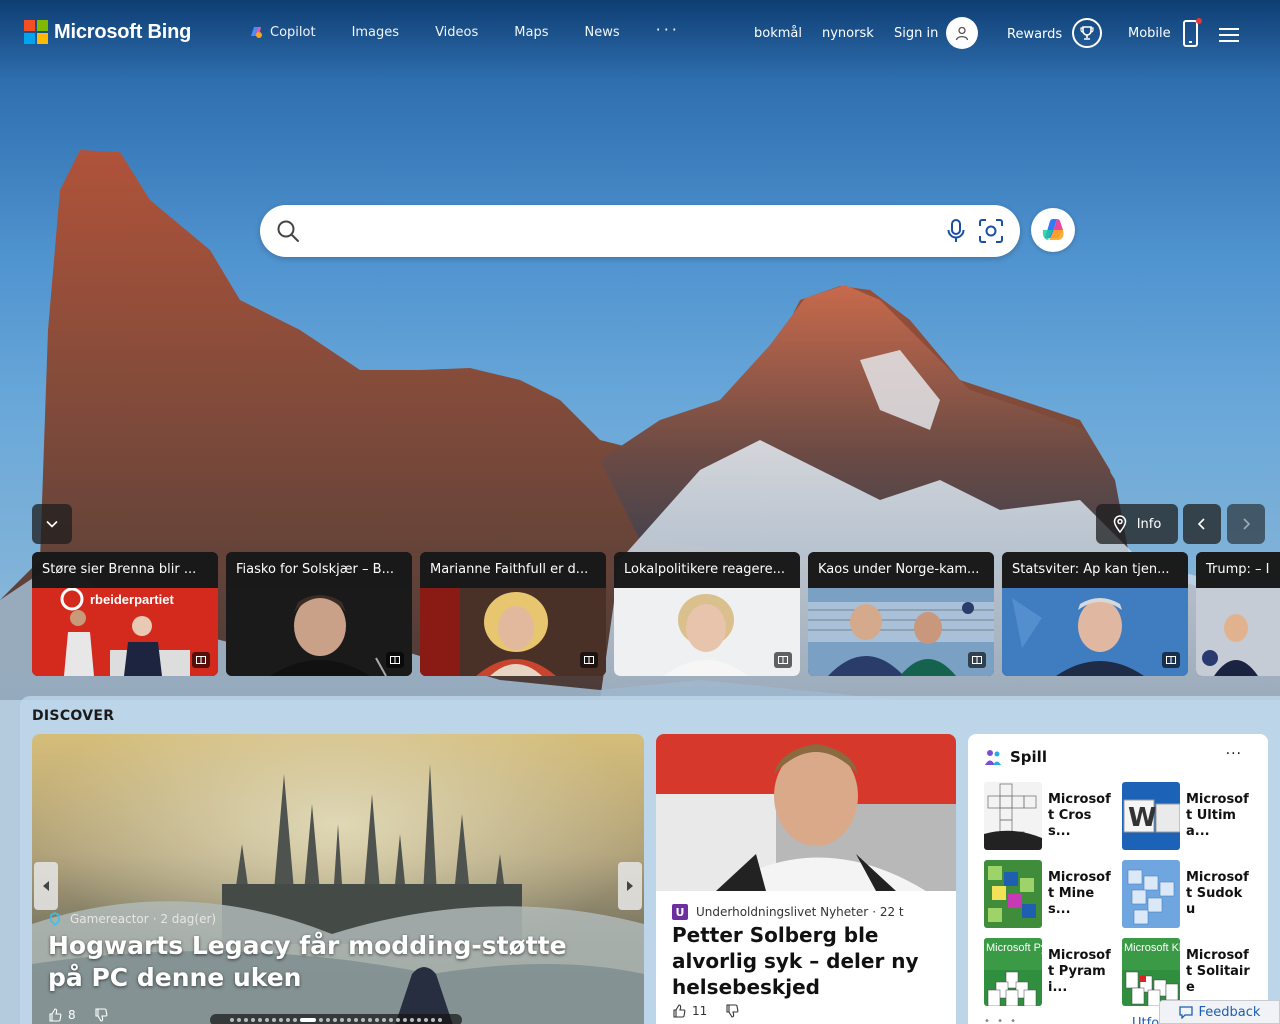 The image size is (1280, 1024). I want to click on nav-videos: Videos, so click(456, 32).